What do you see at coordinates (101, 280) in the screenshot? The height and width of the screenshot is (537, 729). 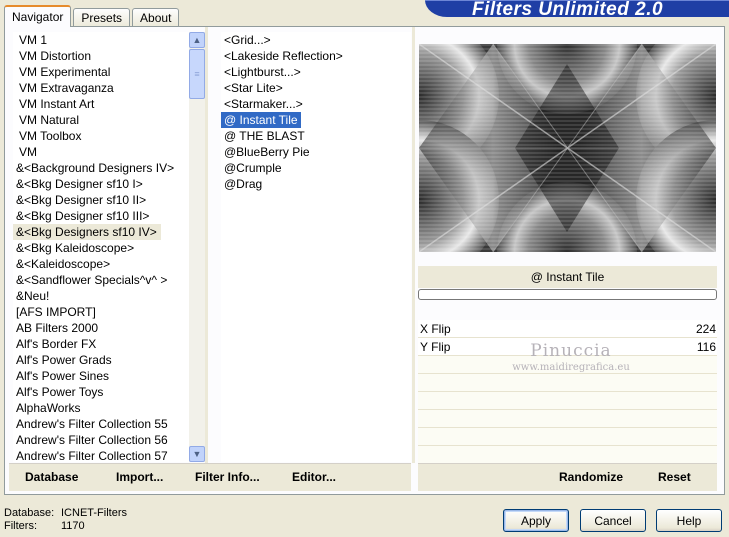 I see `category-item: &<Sandflower Specials^v^ >` at bounding box center [101, 280].